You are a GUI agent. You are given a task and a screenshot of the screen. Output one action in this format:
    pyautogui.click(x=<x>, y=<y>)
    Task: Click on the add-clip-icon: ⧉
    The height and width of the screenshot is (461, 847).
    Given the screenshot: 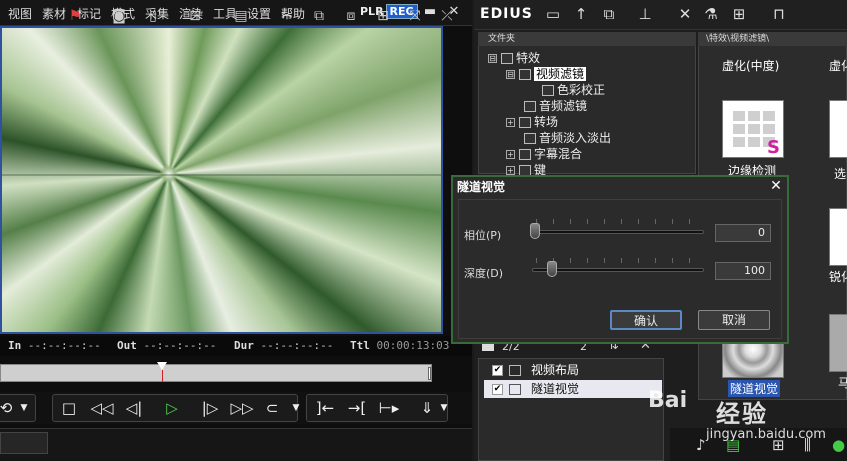 What is the action you would take?
    pyautogui.click(x=609, y=14)
    